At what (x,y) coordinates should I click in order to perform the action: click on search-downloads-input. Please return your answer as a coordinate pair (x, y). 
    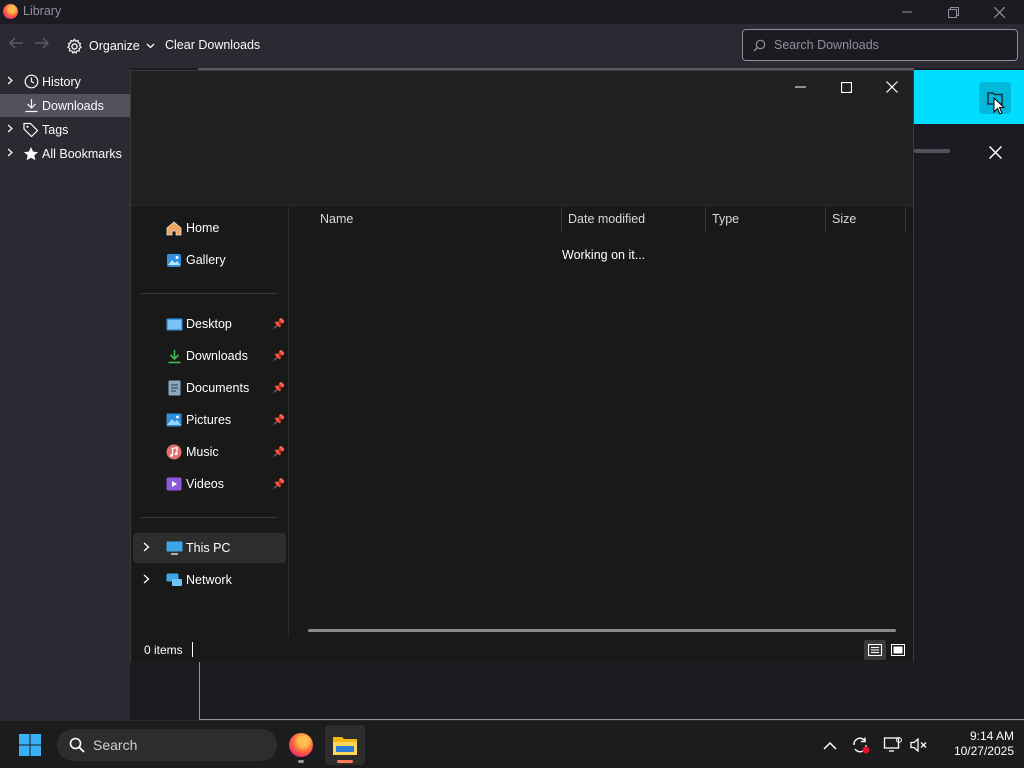
    Looking at the image, I should click on (884, 45).